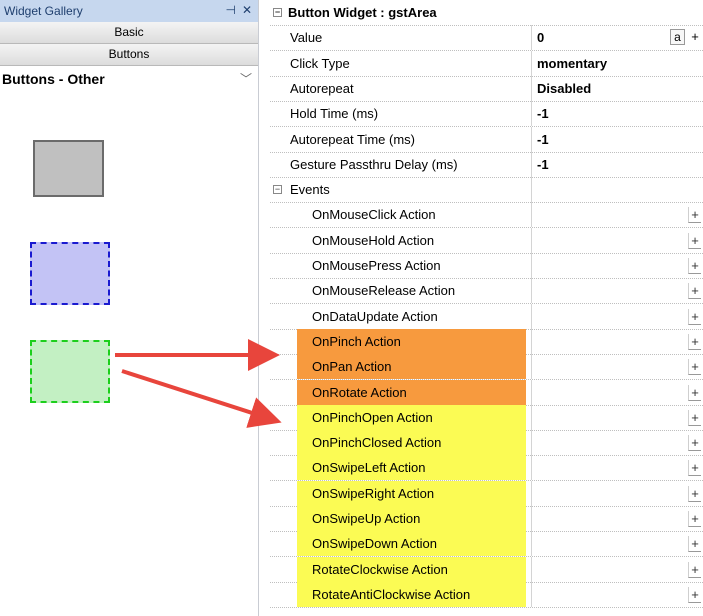 The height and width of the screenshot is (616, 703). What do you see at coordinates (376, 265) in the screenshot?
I see `event-label: OnMousePress Action` at bounding box center [376, 265].